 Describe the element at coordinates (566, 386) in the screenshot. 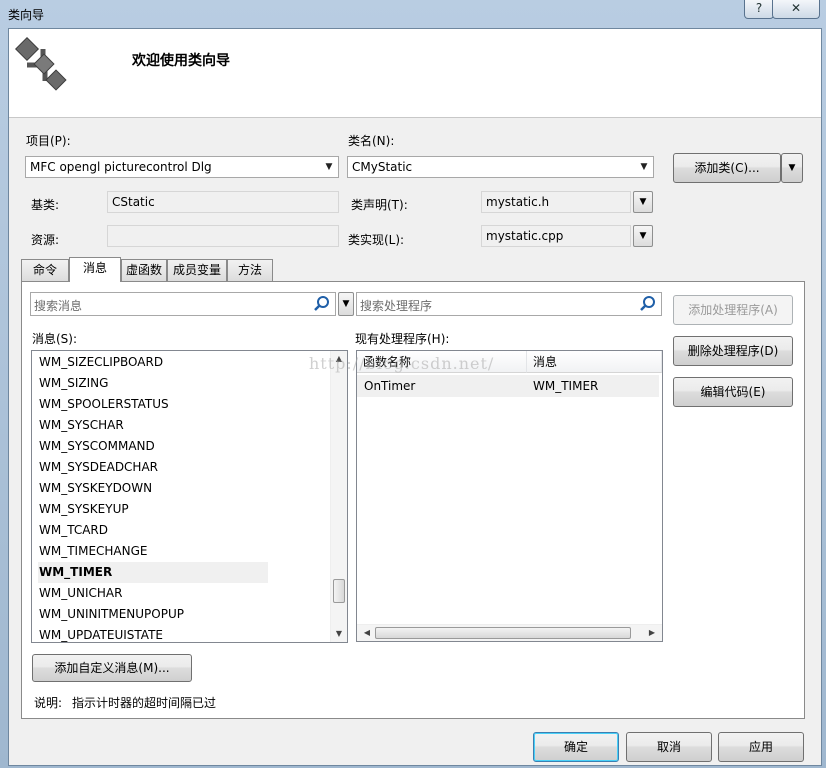

I see `table-cell-message: WM_TIMER` at that location.